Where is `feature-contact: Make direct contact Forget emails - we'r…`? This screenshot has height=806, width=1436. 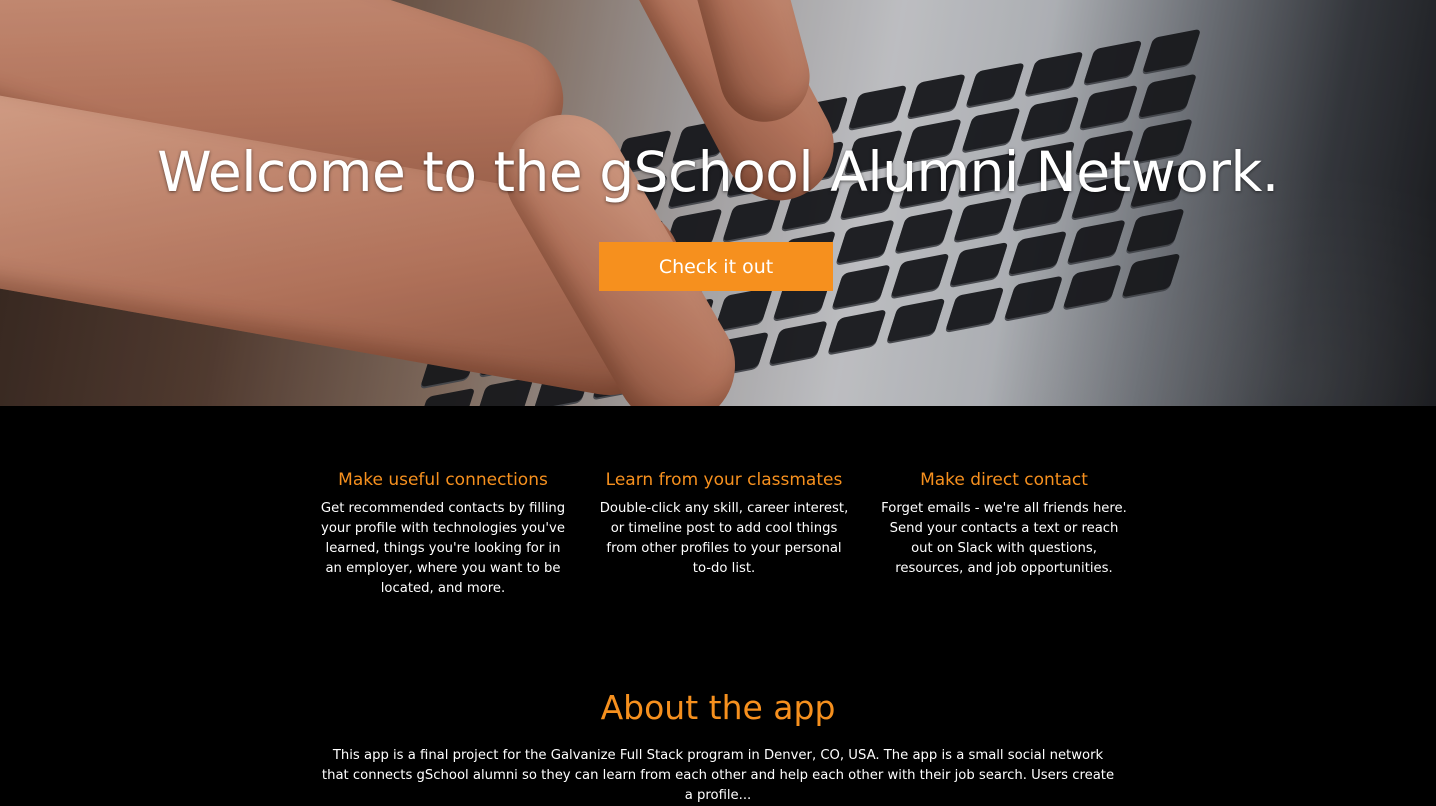 feature-contact: Make direct contact Forget emails - we'r… is located at coordinates (1004, 524).